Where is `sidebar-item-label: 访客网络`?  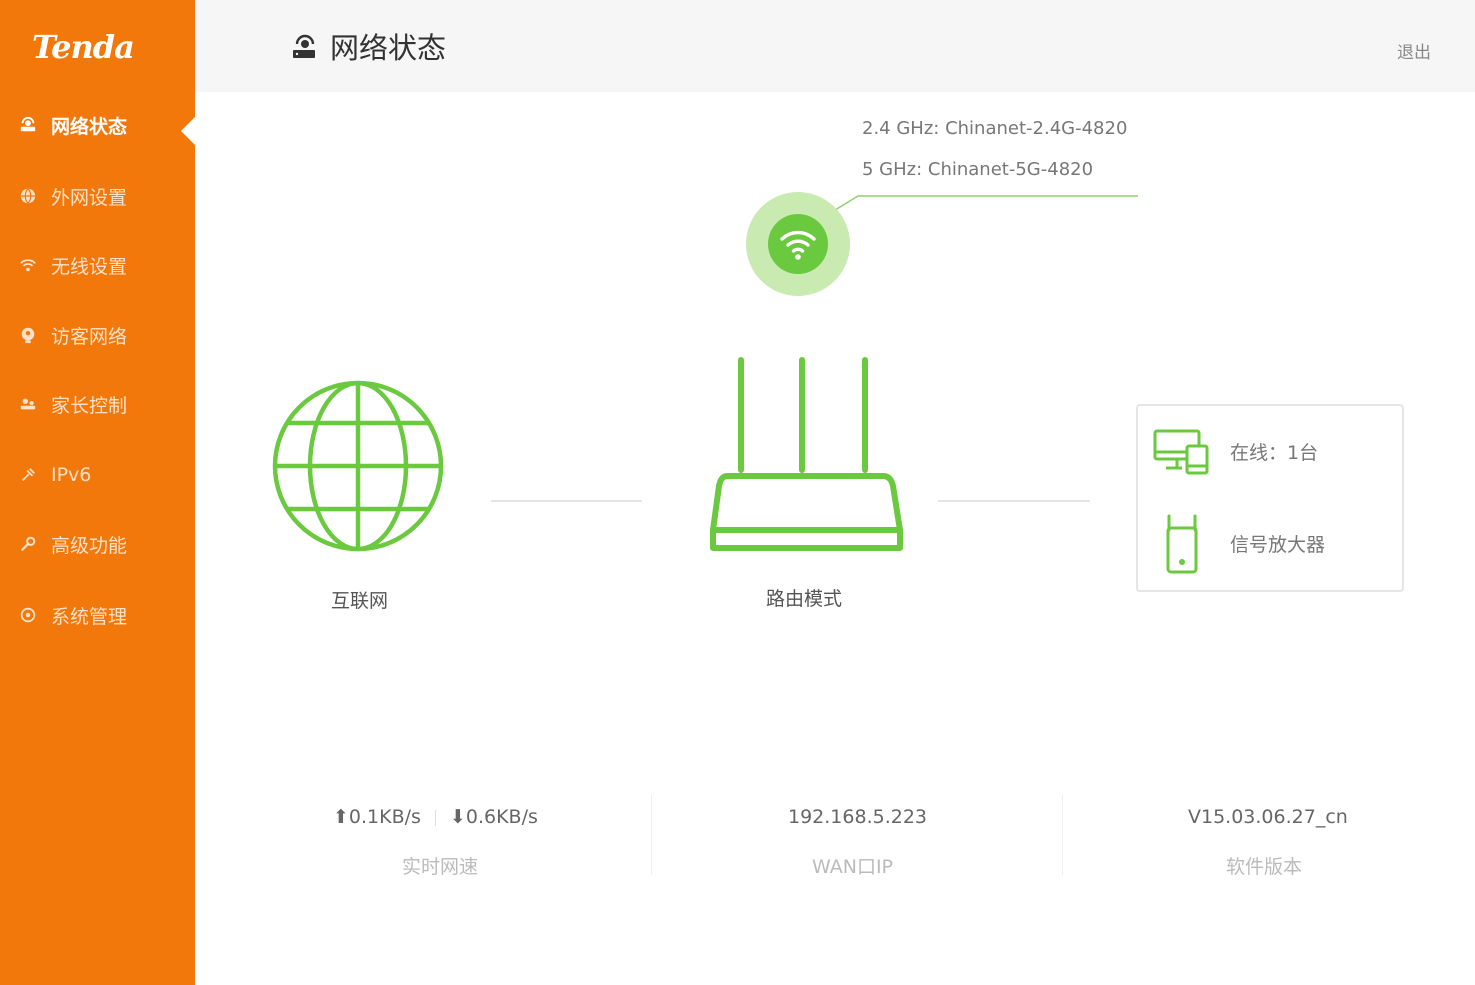 sidebar-item-label: 访客网络 is located at coordinates (89, 336).